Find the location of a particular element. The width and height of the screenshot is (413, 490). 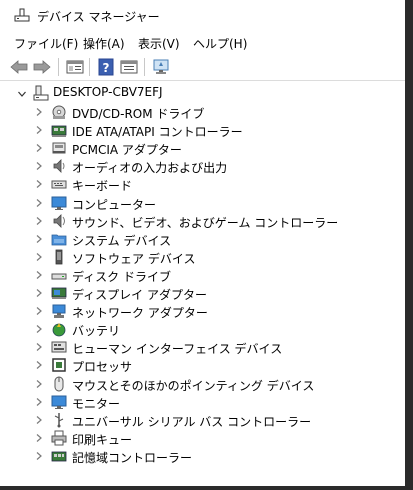

device-manager-app-icon is located at coordinates (22, 15).